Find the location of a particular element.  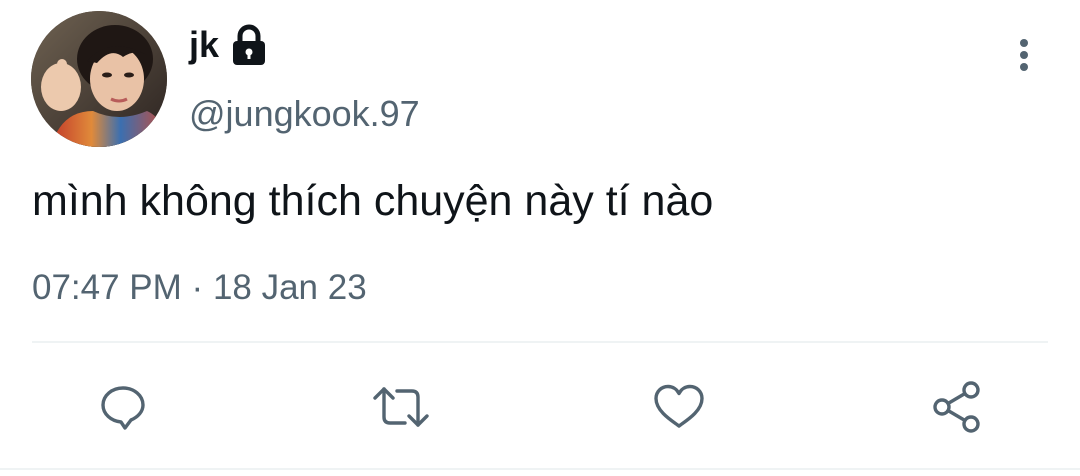

heart-icon is located at coordinates (679, 406).